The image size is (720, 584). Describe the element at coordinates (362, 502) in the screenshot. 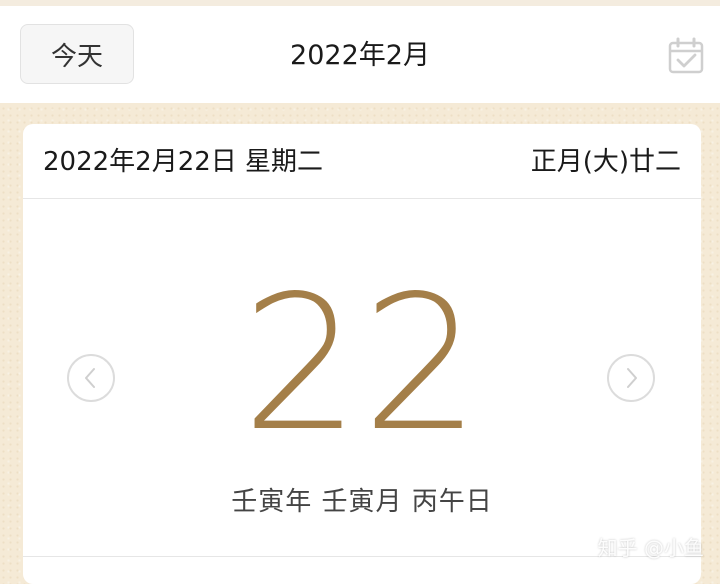

I see `ganzhi-date: 壬寅年 壬寅月 丙午日` at that location.